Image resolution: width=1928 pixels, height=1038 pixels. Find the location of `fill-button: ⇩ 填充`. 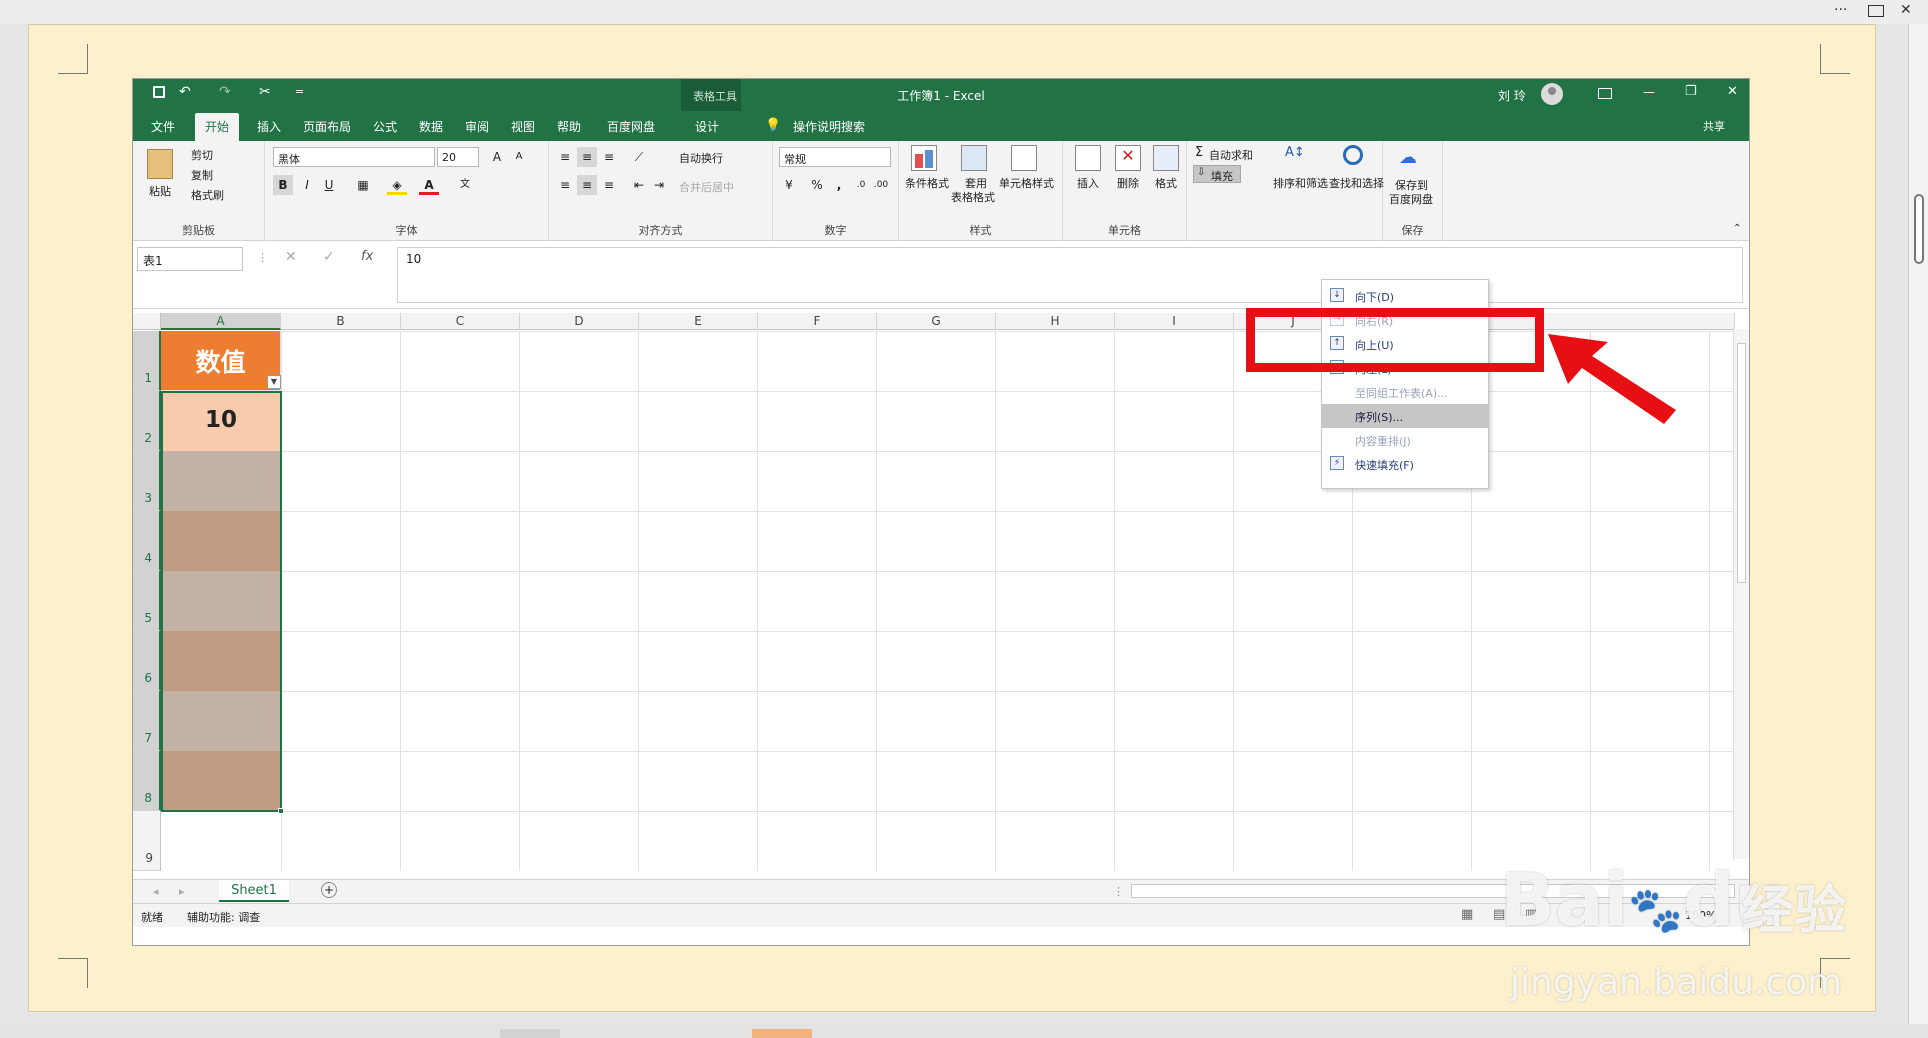

fill-button: ⇩ 填充 is located at coordinates (1217, 174).